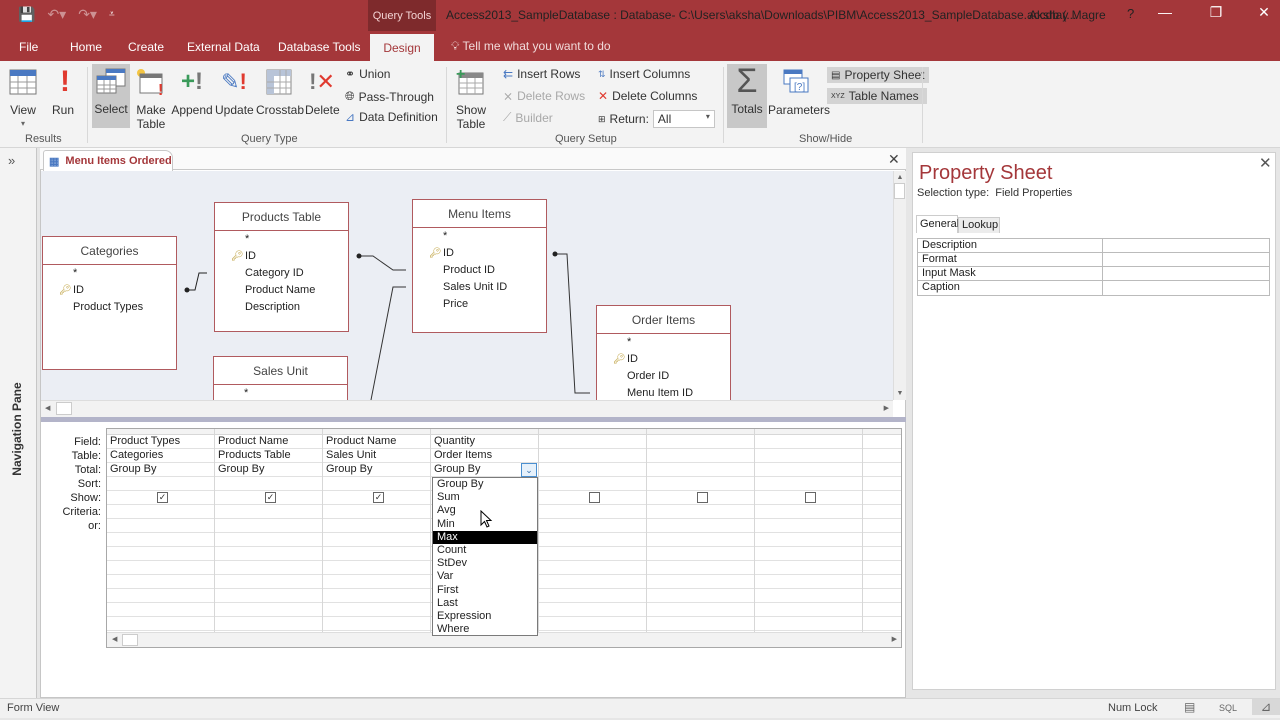  What do you see at coordinates (799, 91) in the screenshot?
I see `parameters-button: [?] Parameters` at bounding box center [799, 91].